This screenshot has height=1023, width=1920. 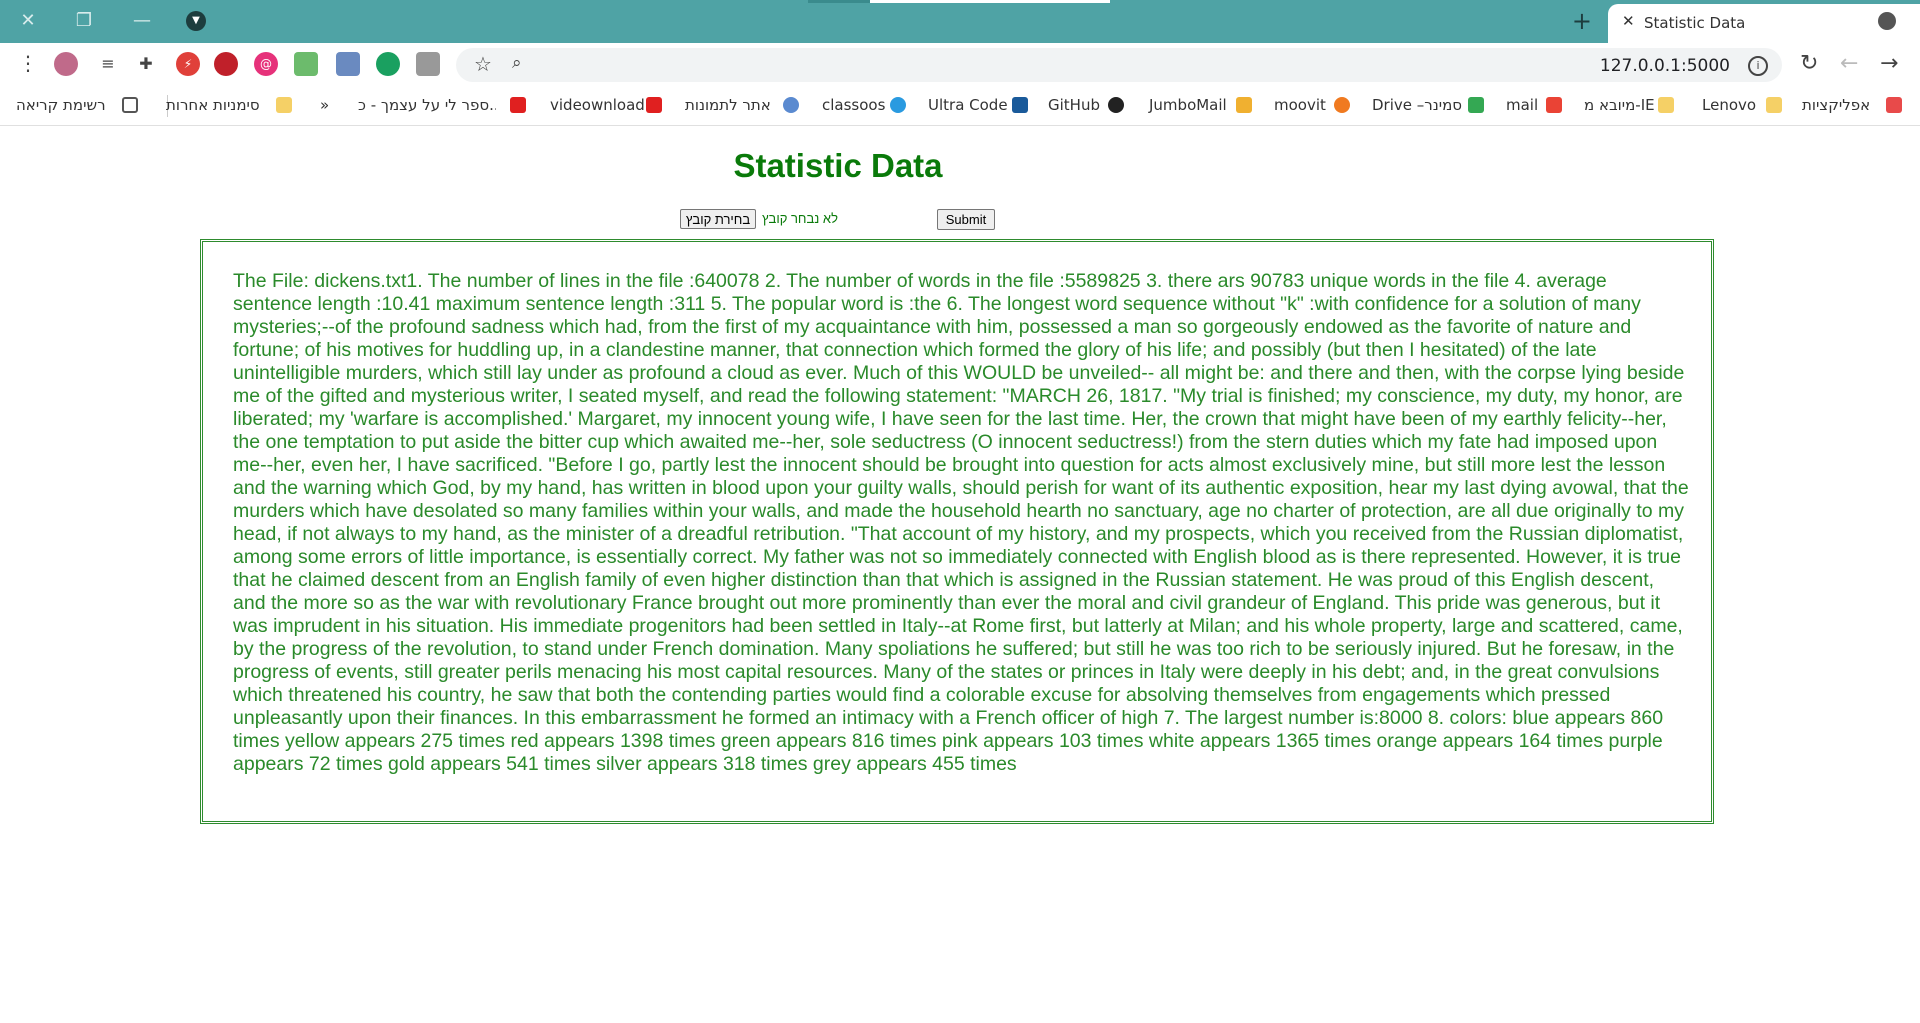 I want to click on bookmark-item: מיובא מ-IE, so click(x=1619, y=105).